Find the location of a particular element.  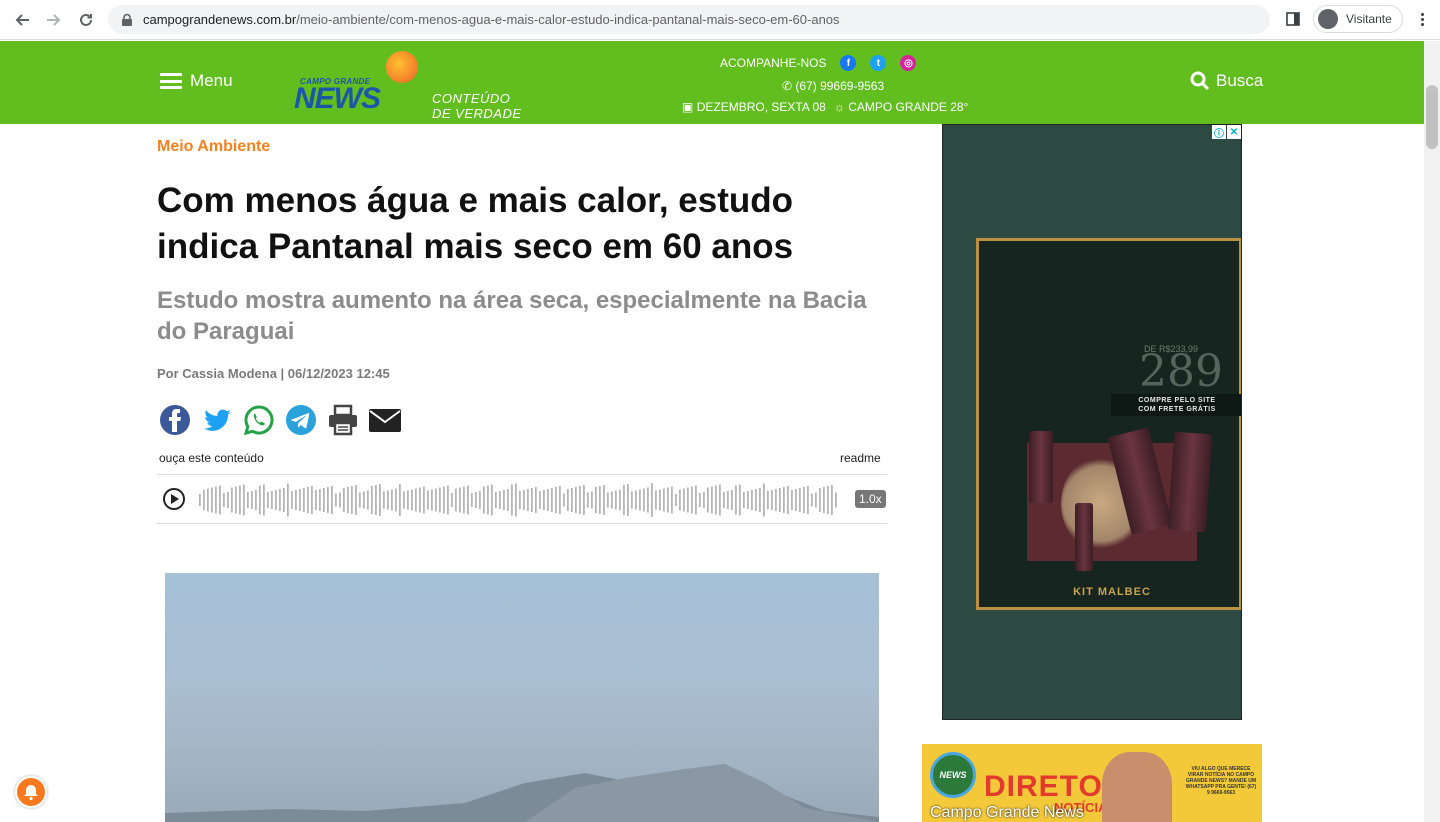

ad-cta-line2: COM FRETE GRÁTIS is located at coordinates (1177, 409).